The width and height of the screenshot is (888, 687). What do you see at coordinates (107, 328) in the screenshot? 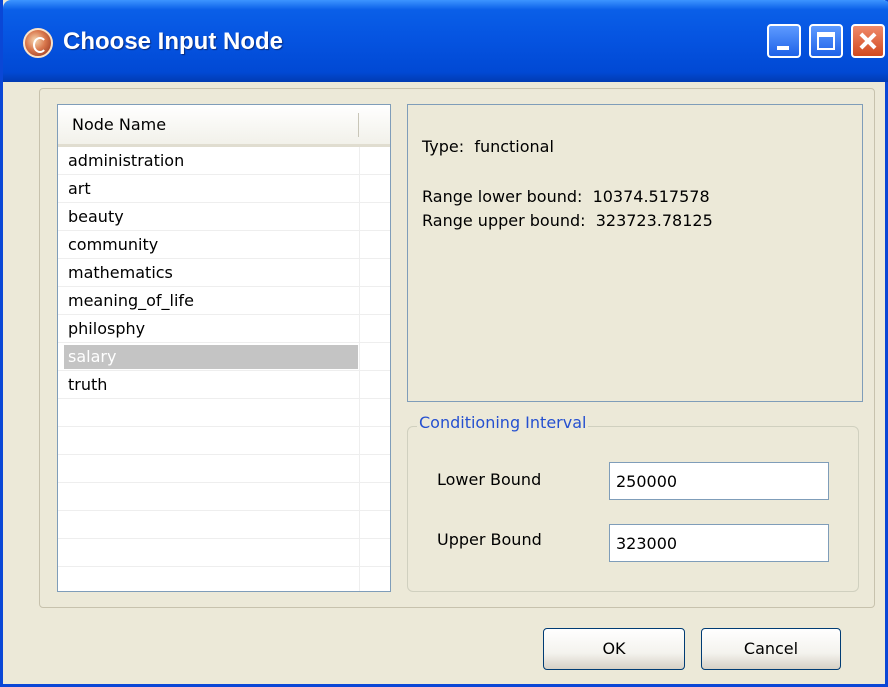
I see `node-name-cell: philosphy` at bounding box center [107, 328].